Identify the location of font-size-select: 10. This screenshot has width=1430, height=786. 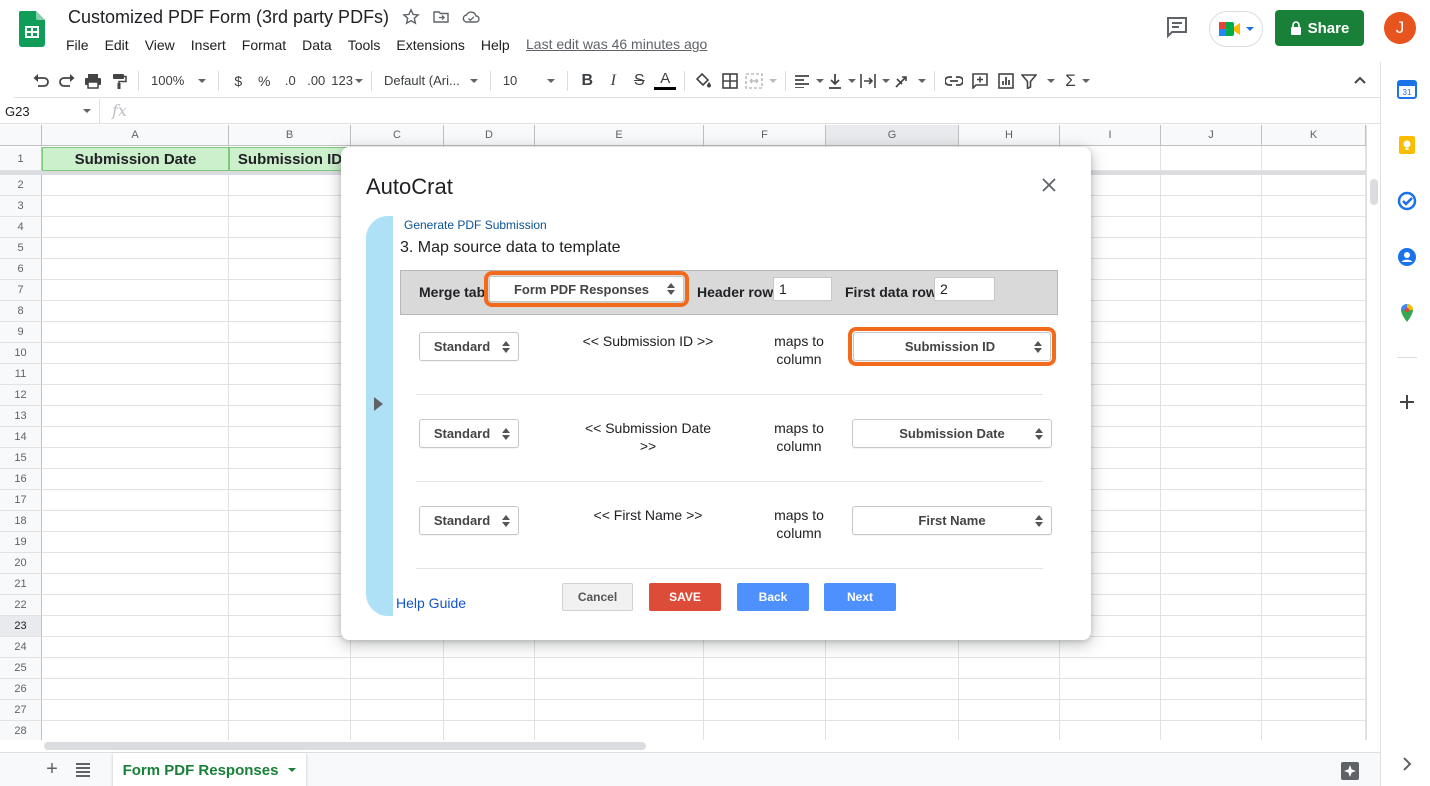
(529, 81).